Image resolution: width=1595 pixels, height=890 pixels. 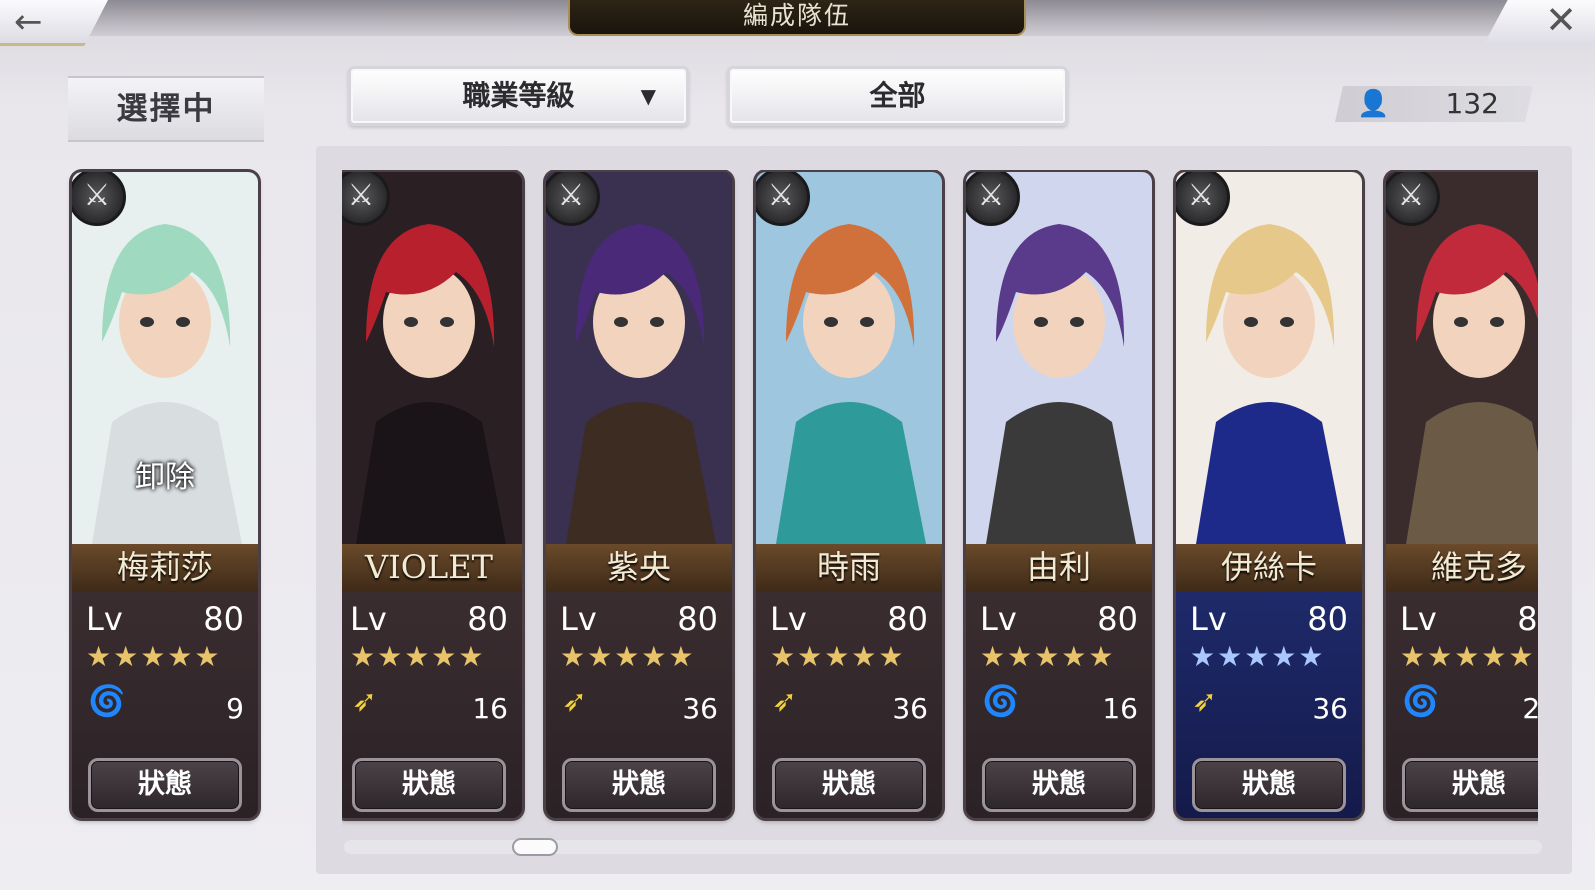 What do you see at coordinates (165, 568) in the screenshot?
I see `character-name: 梅莉莎` at bounding box center [165, 568].